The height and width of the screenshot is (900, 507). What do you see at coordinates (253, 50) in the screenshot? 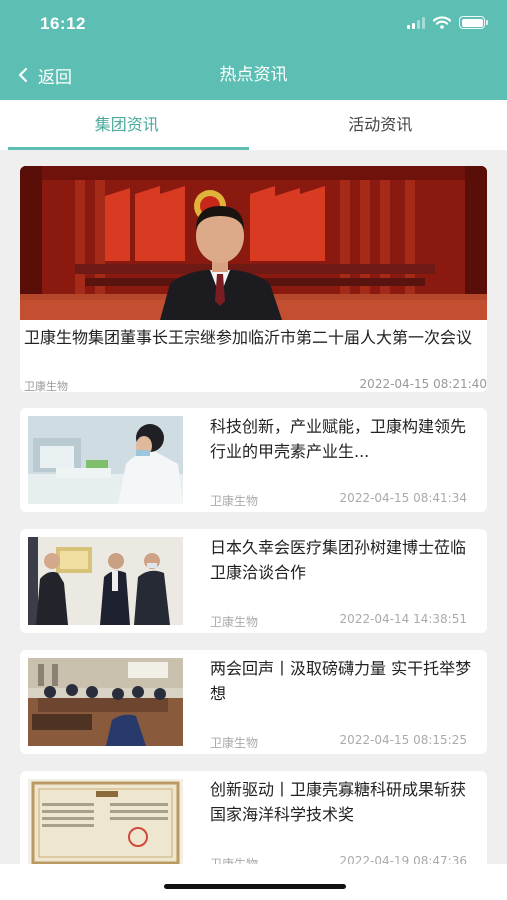
I see `header: 16:12 返回 热点资讯` at bounding box center [253, 50].